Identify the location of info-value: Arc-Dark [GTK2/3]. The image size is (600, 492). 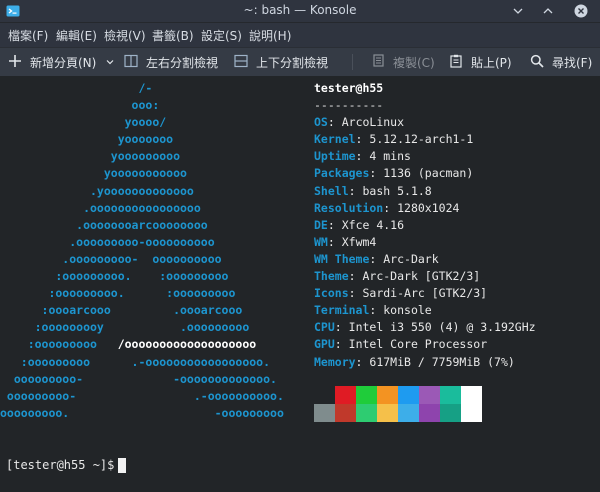
(421, 276).